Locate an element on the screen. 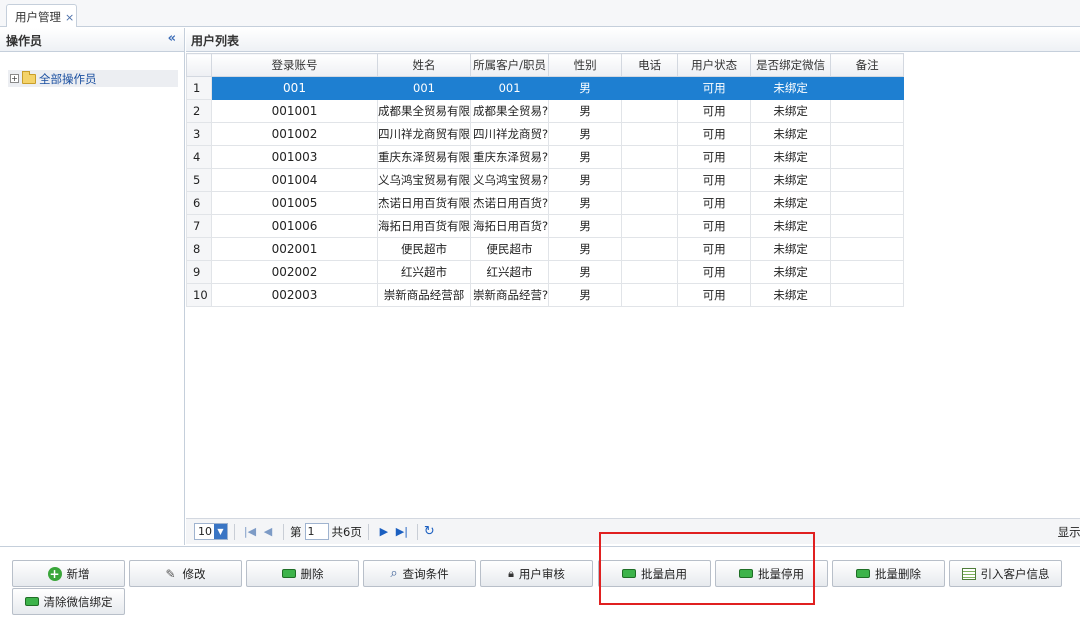 Image resolution: width=1080 pixels, height=624 pixels. delete-button: 删除 is located at coordinates (302, 573).